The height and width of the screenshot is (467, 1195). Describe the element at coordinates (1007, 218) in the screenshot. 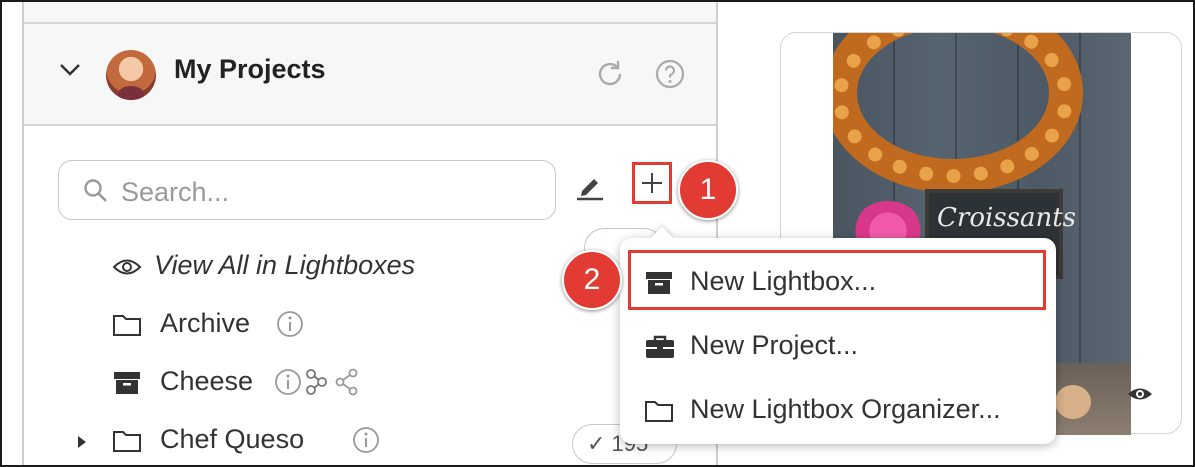

I see `chalkboard-text: Croissants` at that location.